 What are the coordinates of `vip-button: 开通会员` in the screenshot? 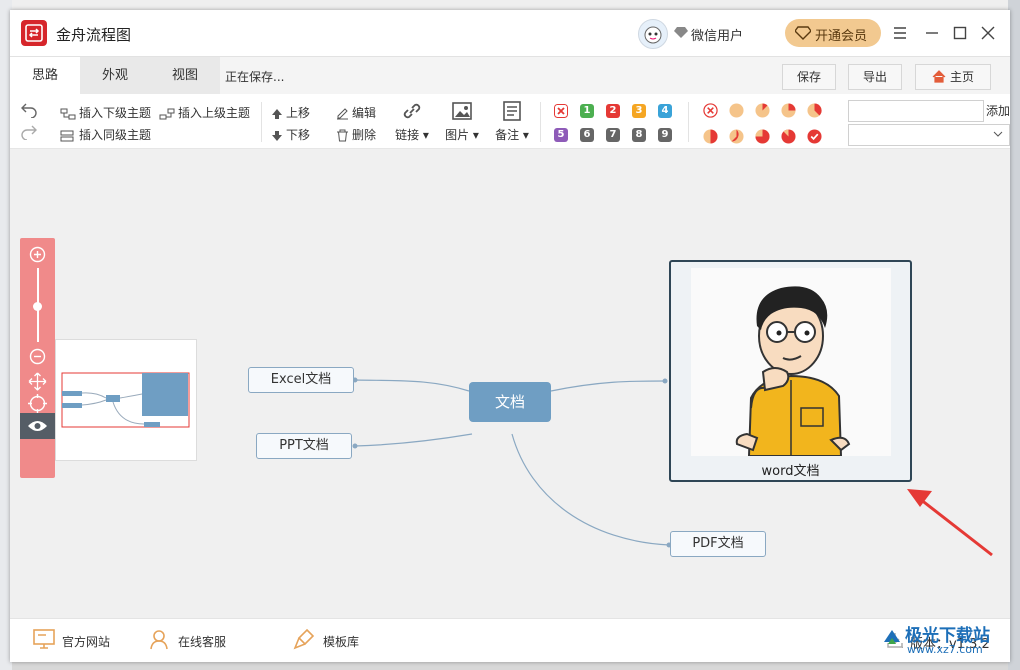 It's located at (833, 33).